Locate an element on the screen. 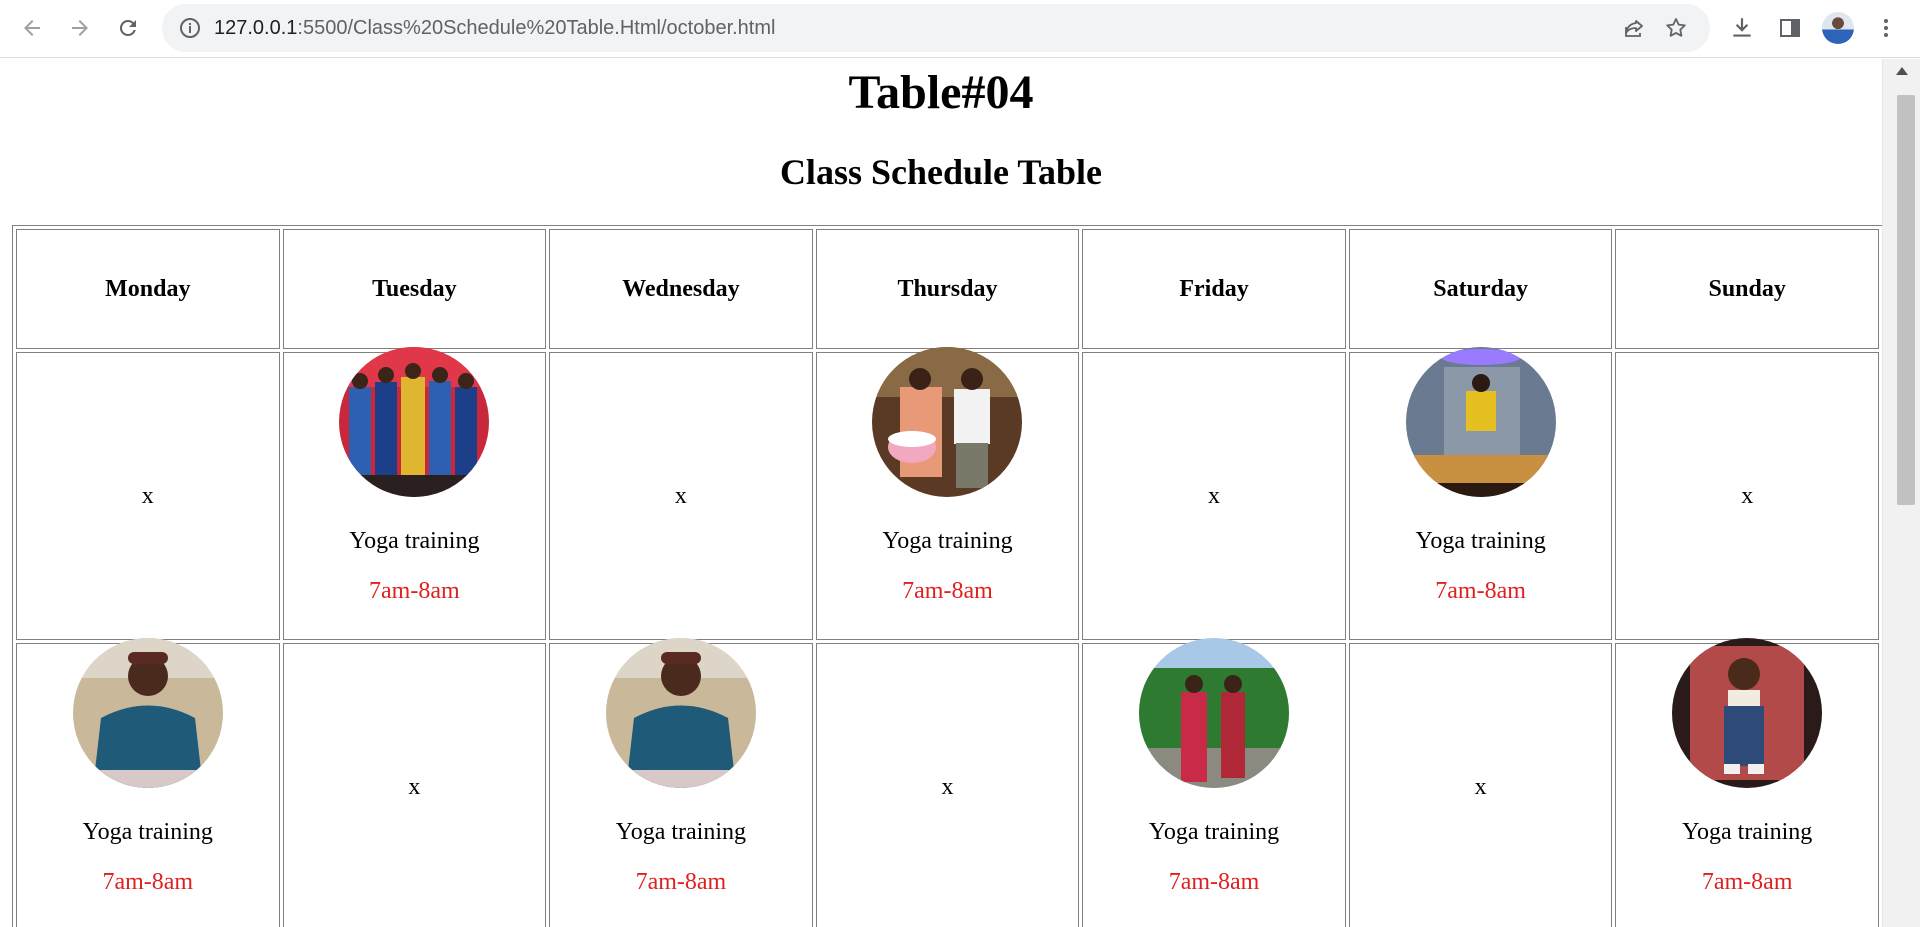  download-button is located at coordinates (1742, 28).